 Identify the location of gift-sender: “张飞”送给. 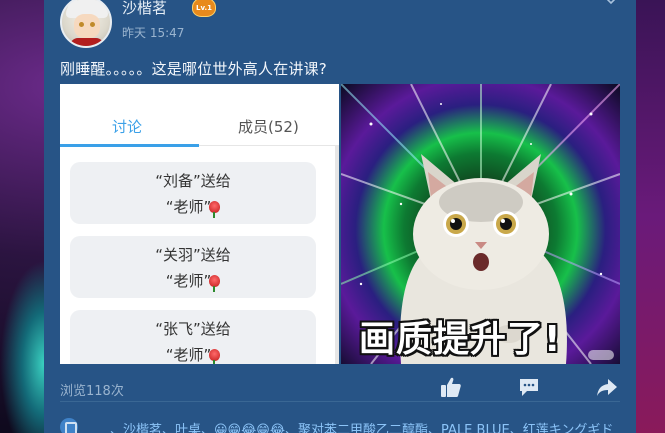
(193, 329).